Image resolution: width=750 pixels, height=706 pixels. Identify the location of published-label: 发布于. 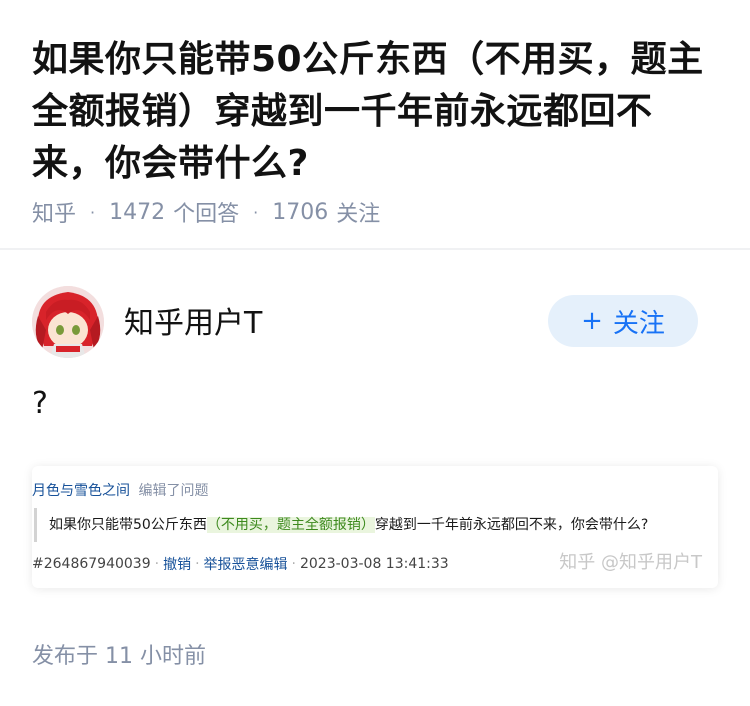
(65, 656).